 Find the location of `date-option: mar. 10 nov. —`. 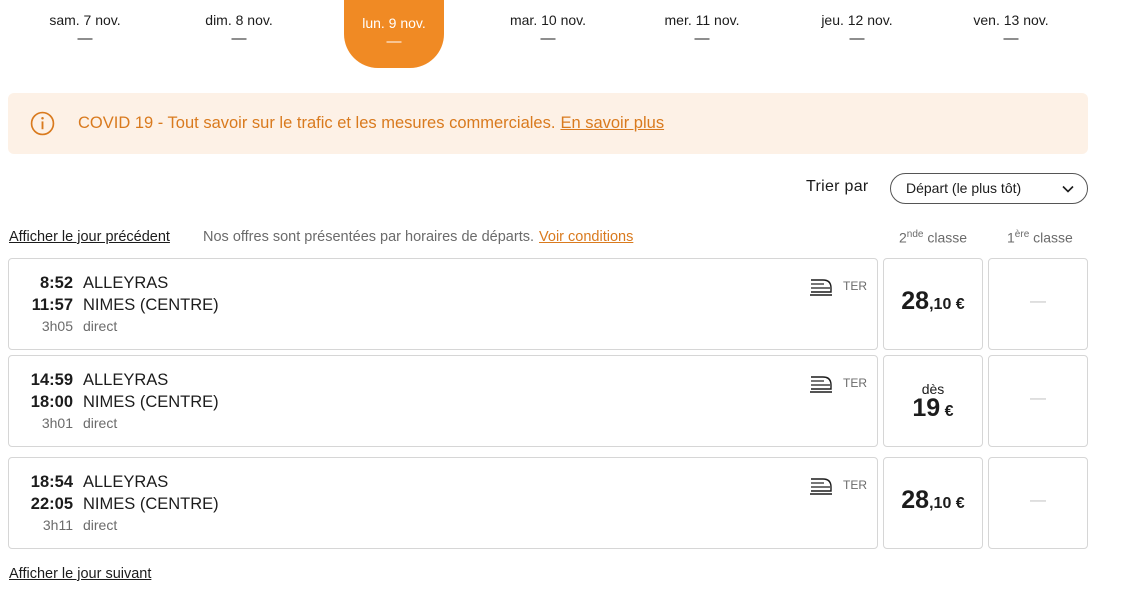

date-option: mar. 10 nov. — is located at coordinates (548, 34).